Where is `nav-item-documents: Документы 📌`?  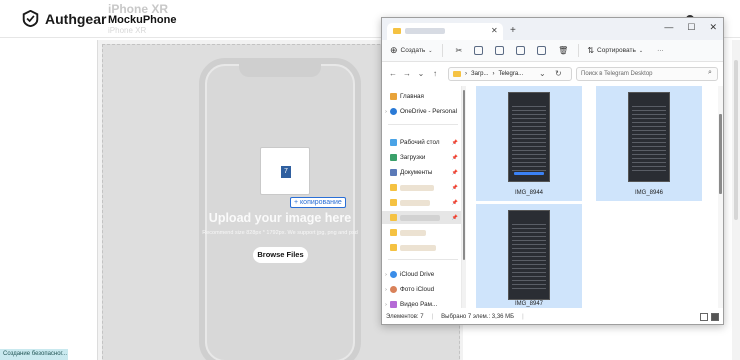
nav-item-documents: Документы 📌 is located at coordinates (421, 172).